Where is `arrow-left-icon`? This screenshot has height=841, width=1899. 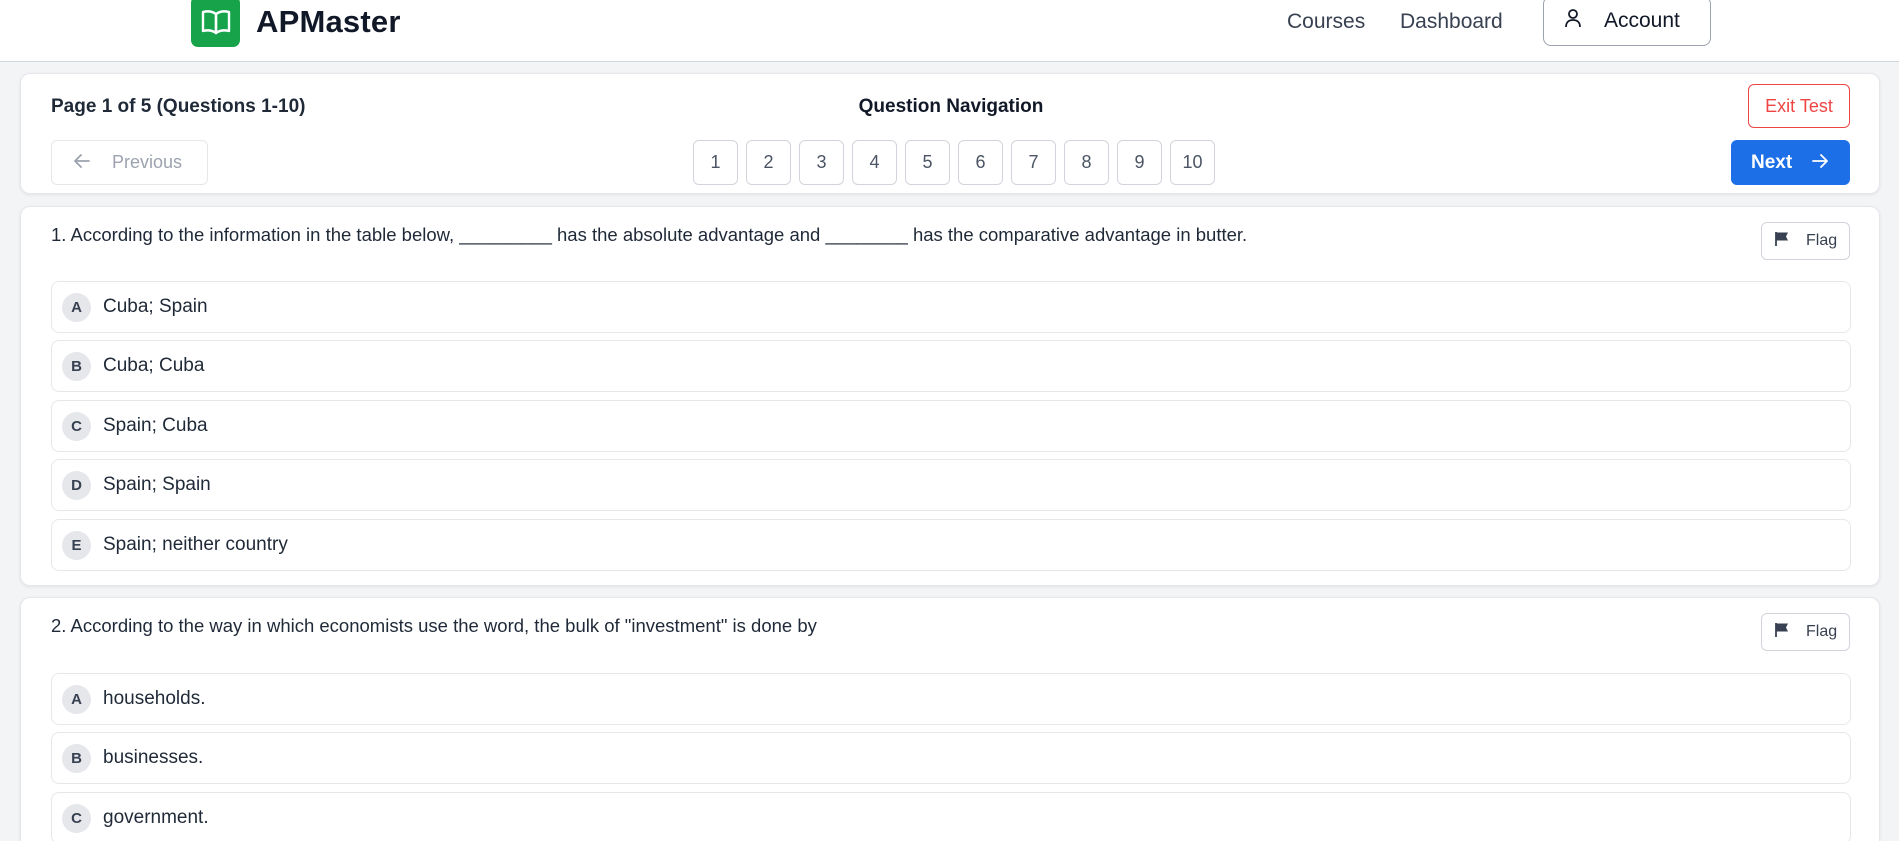 arrow-left-icon is located at coordinates (82, 162).